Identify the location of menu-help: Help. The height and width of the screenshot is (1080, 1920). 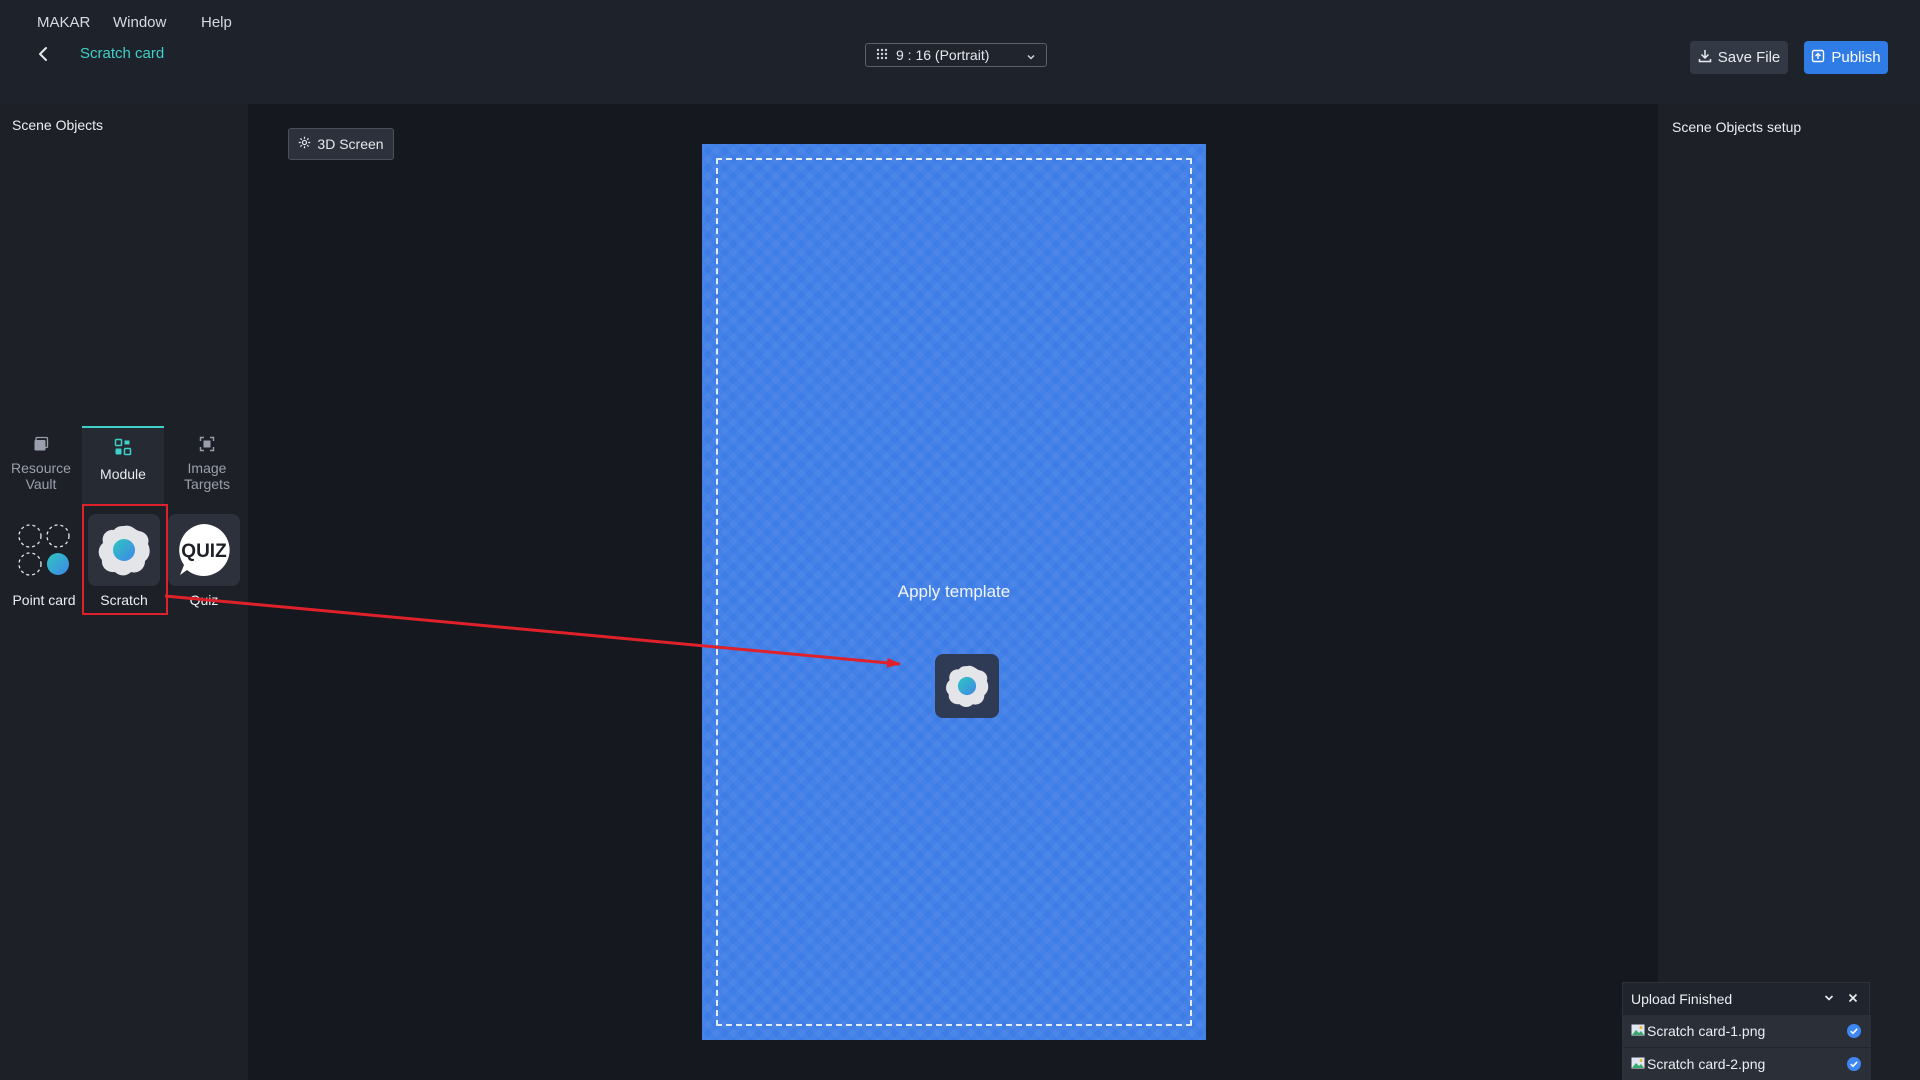
(216, 22).